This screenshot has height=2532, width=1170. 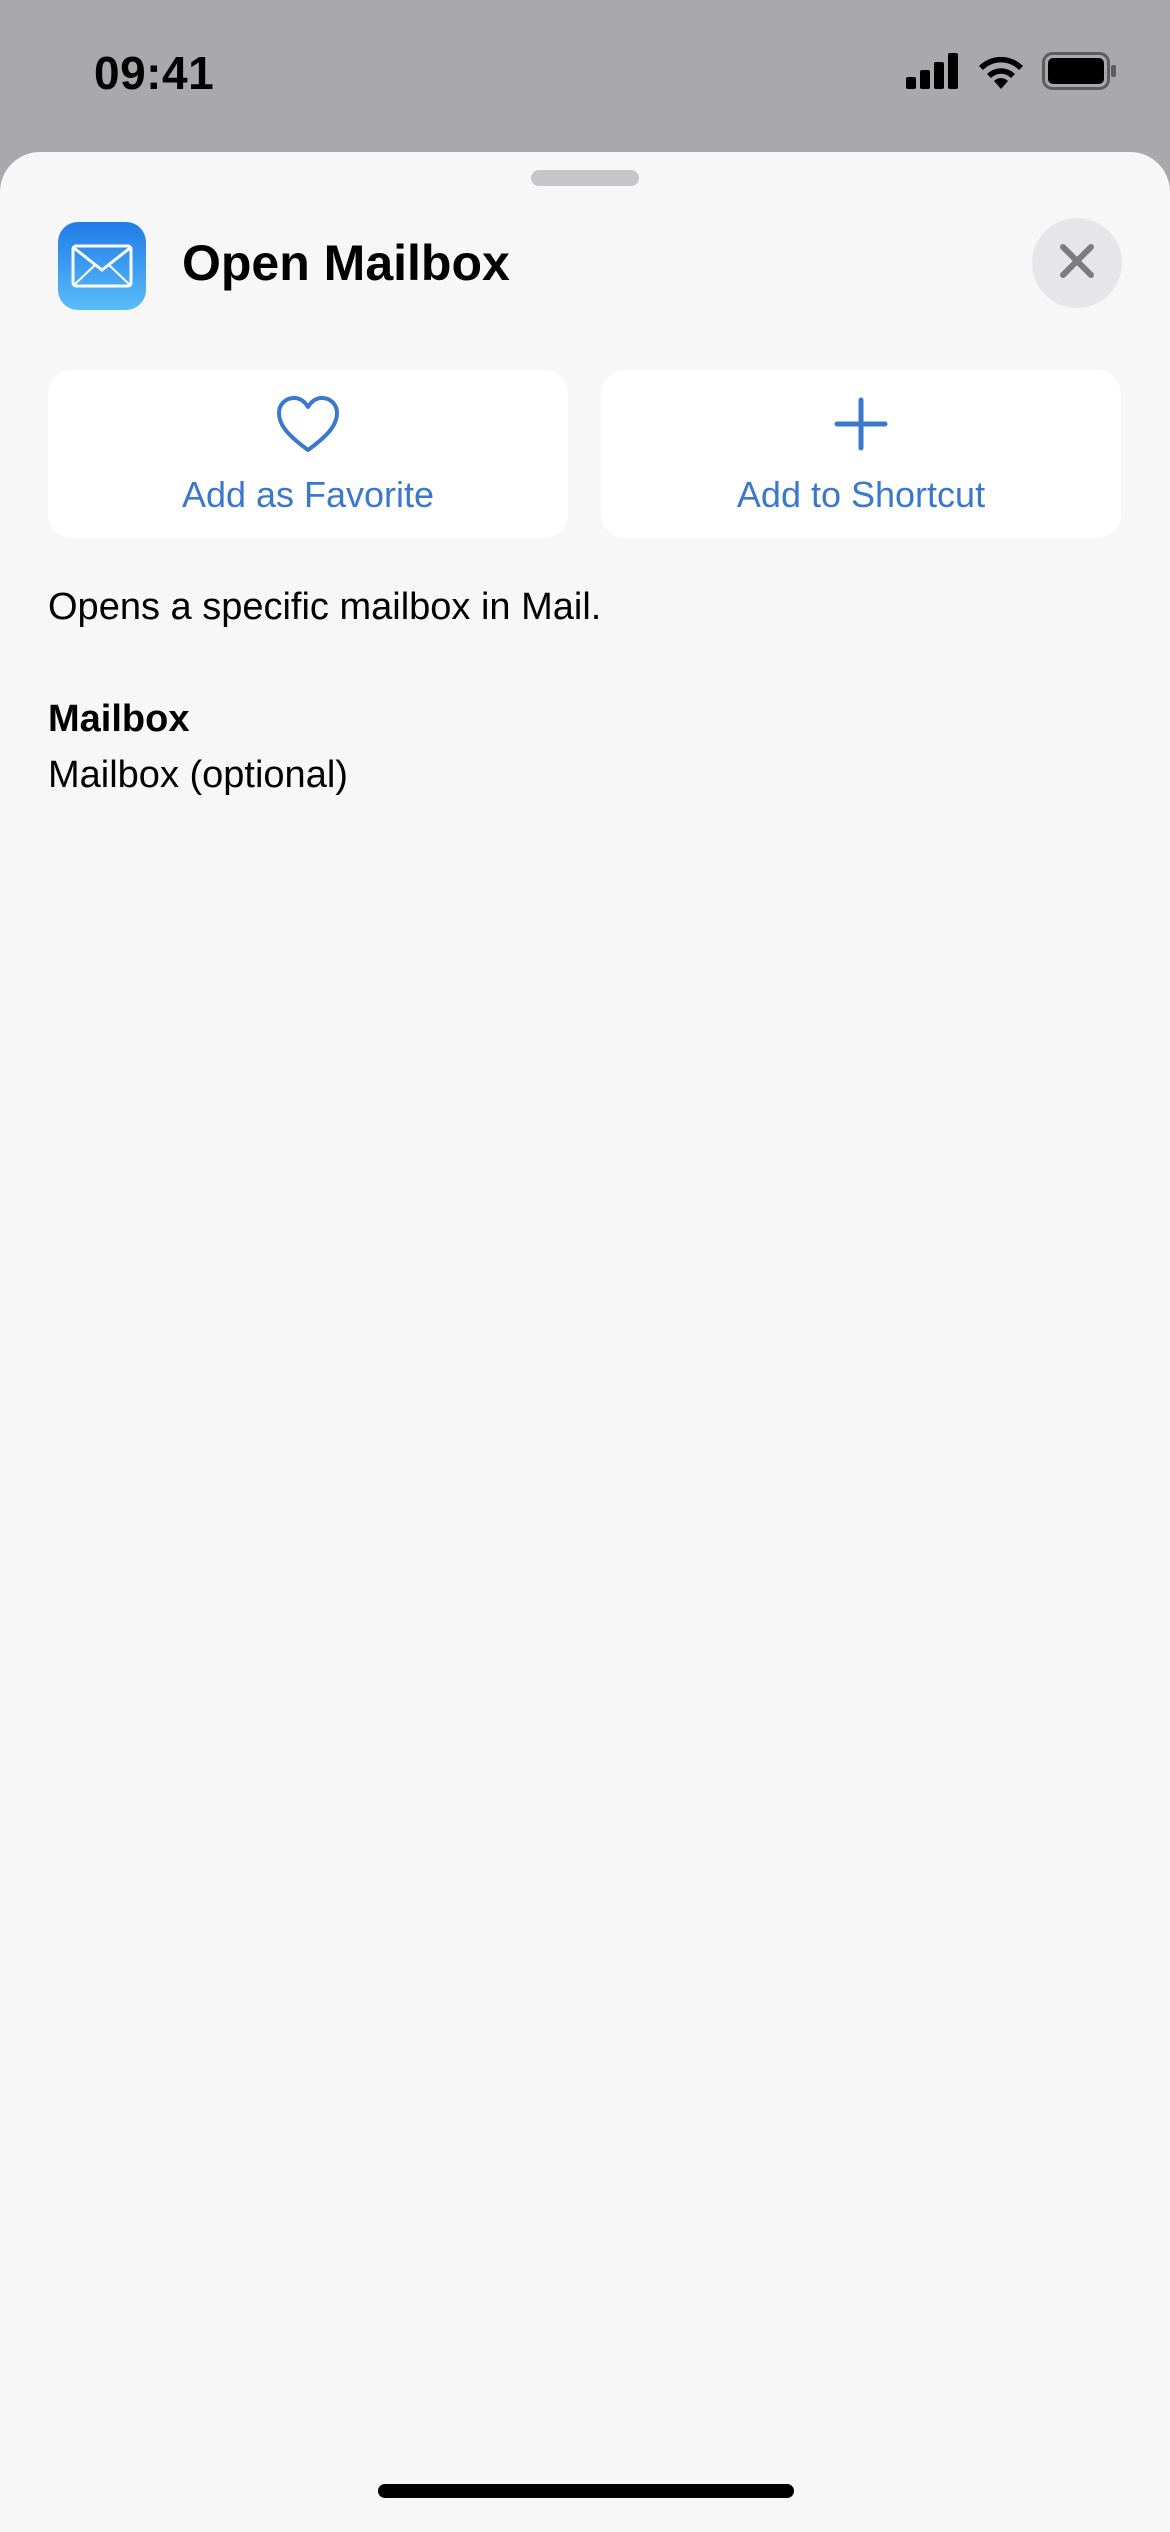 I want to click on battery-icon, so click(x=1080, y=73).